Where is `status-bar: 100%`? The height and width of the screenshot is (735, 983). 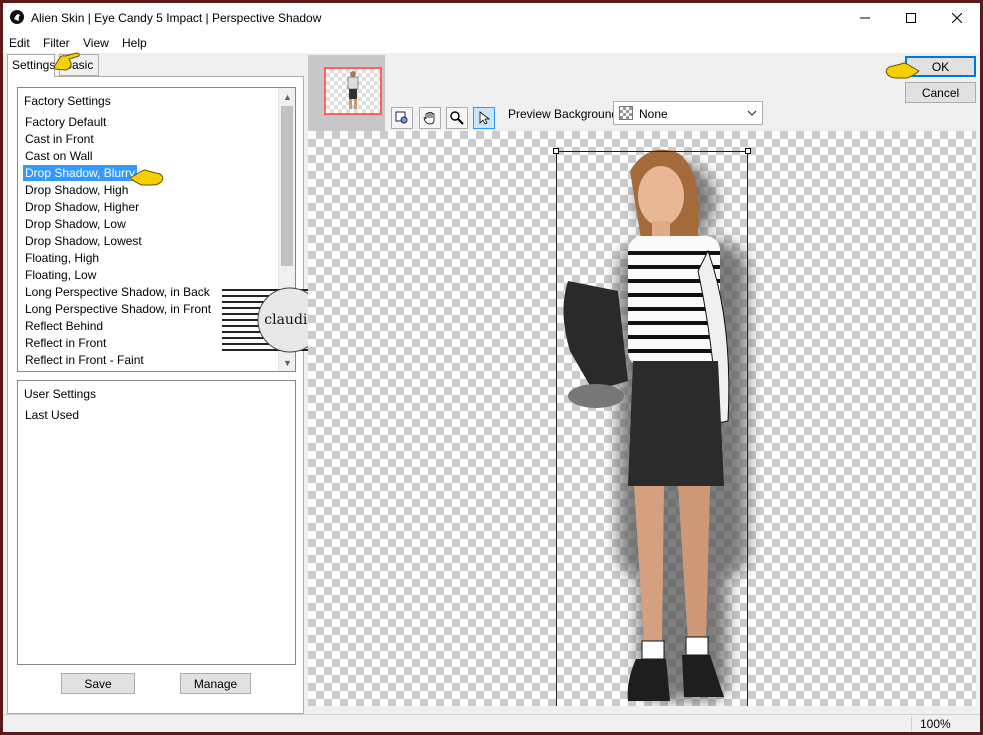 status-bar: 100% is located at coordinates (491, 723).